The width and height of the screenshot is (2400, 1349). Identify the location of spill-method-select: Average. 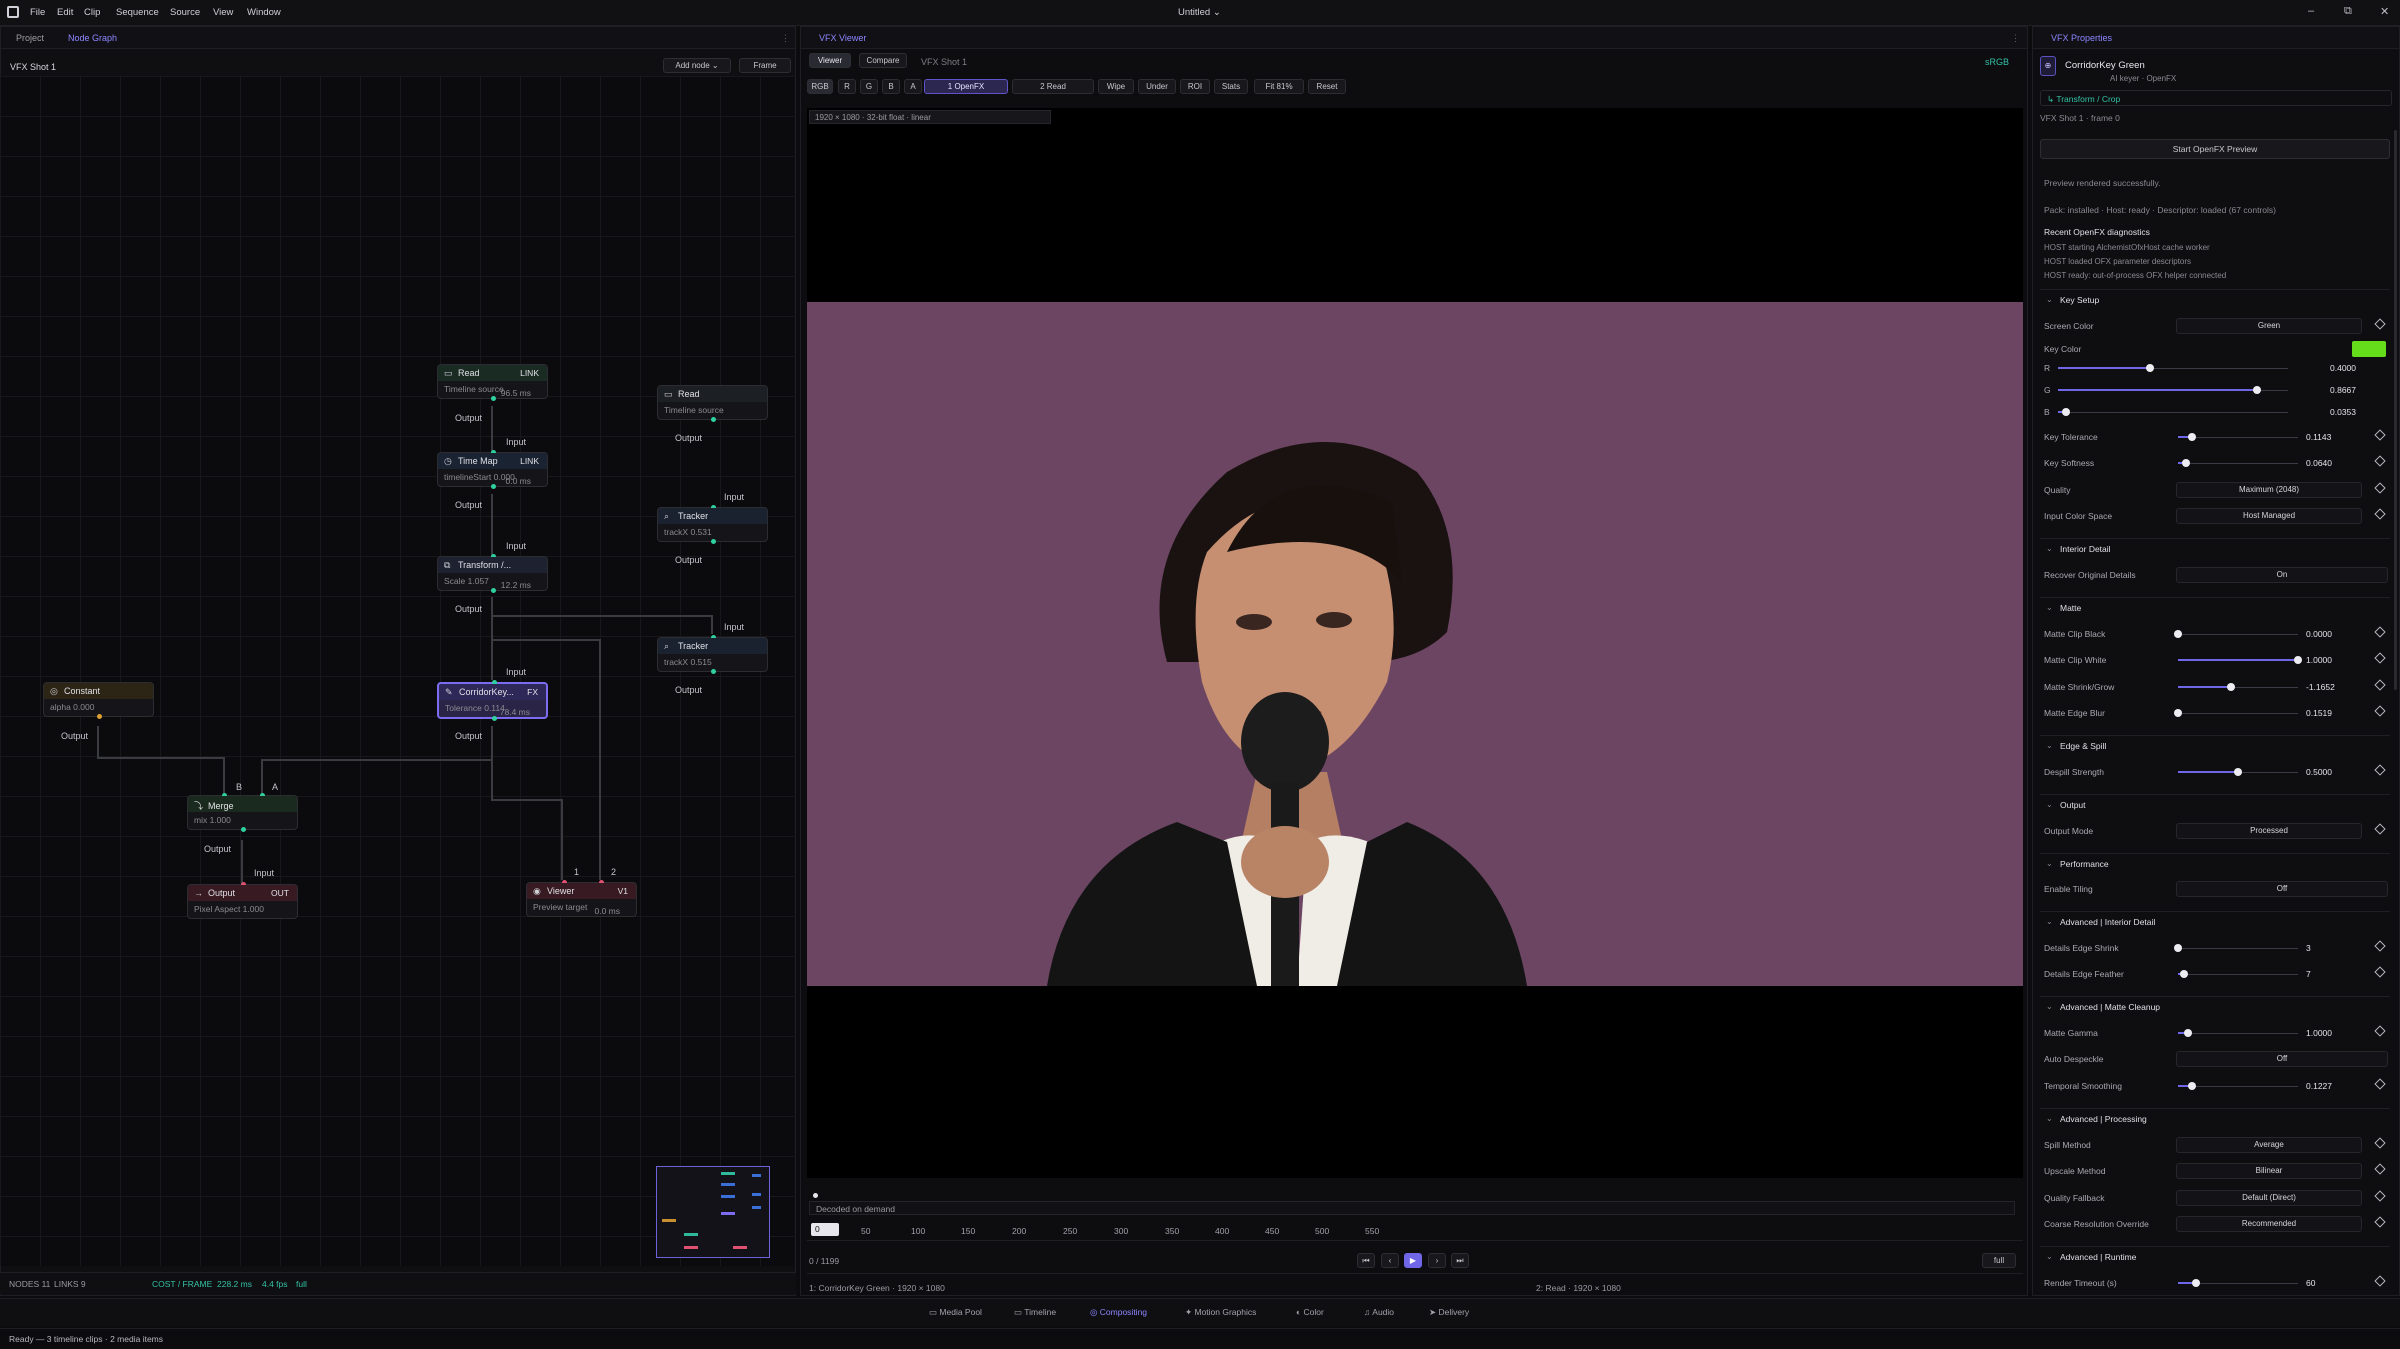
(2269, 1145).